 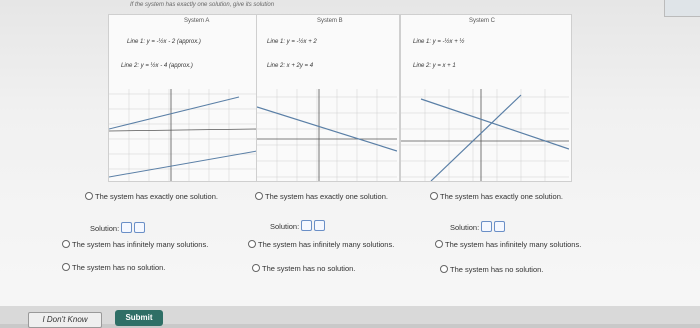 I want to click on system-c-line2: Line 2: y = x + 1, so click(x=434, y=66).